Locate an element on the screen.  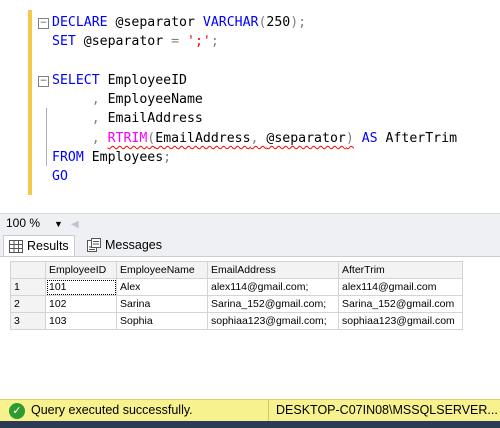
grid-cell: sophiaa123@gmail.com is located at coordinates (400, 321).